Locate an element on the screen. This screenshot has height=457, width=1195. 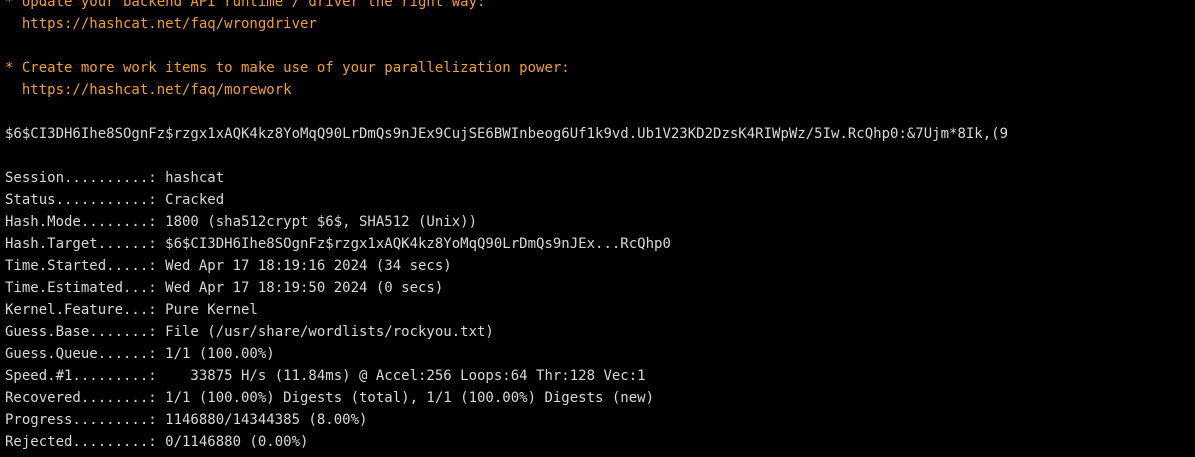
status-kernel-feature: Kernel.Feature...: Pure Kernel is located at coordinates (131, 310).